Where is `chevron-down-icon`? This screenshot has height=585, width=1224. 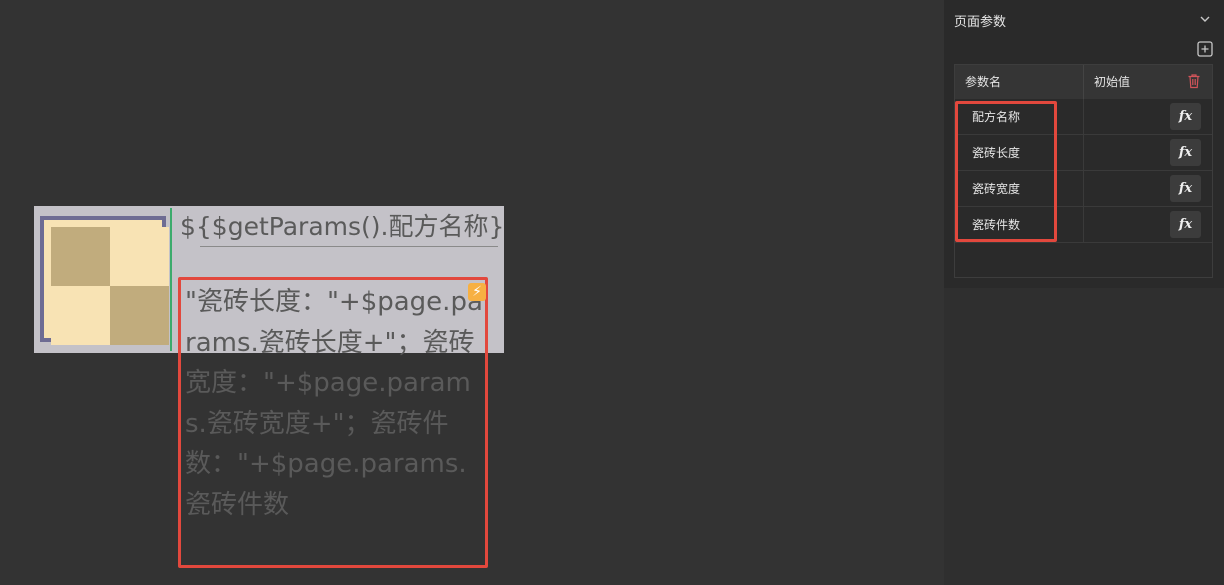
chevron-down-icon is located at coordinates (1205, 19).